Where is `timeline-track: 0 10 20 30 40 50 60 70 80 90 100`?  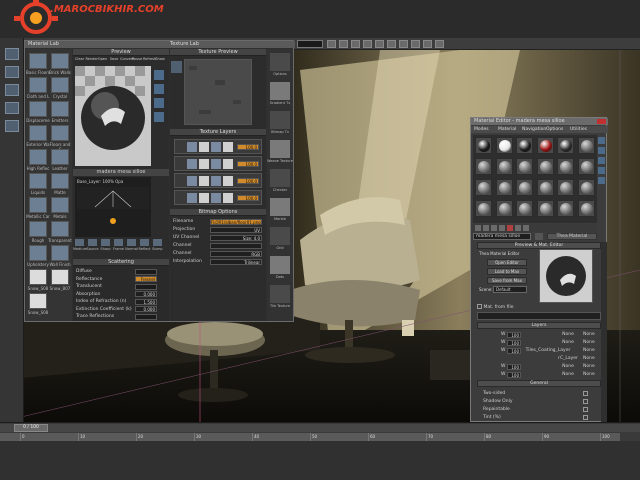 timeline-track: 0 10 20 30 40 50 60 70 80 90 100 is located at coordinates (310, 437).